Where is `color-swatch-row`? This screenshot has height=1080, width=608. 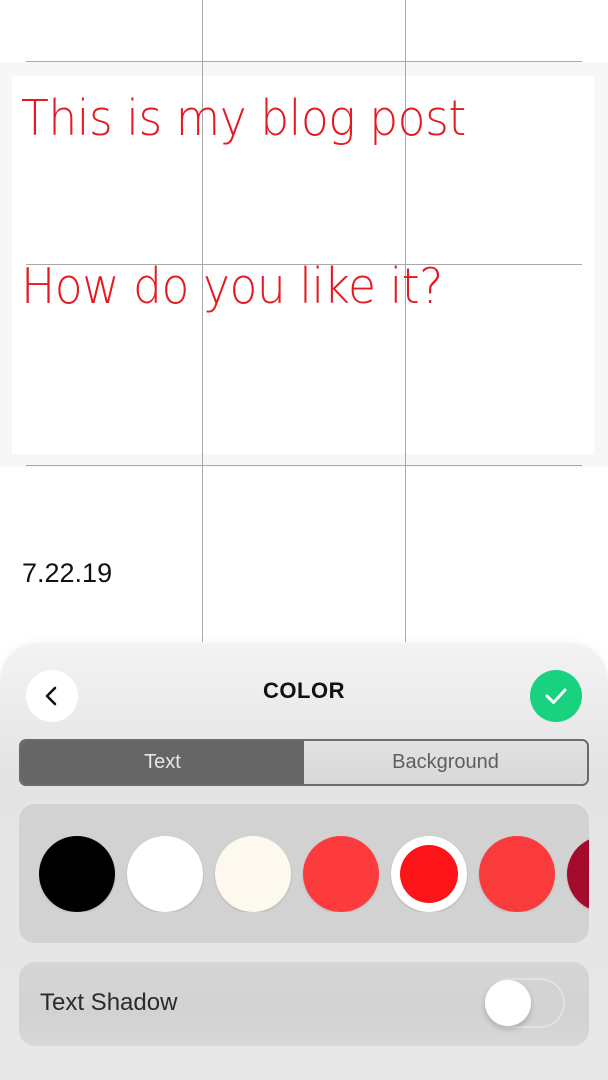 color-swatch-row is located at coordinates (314, 874).